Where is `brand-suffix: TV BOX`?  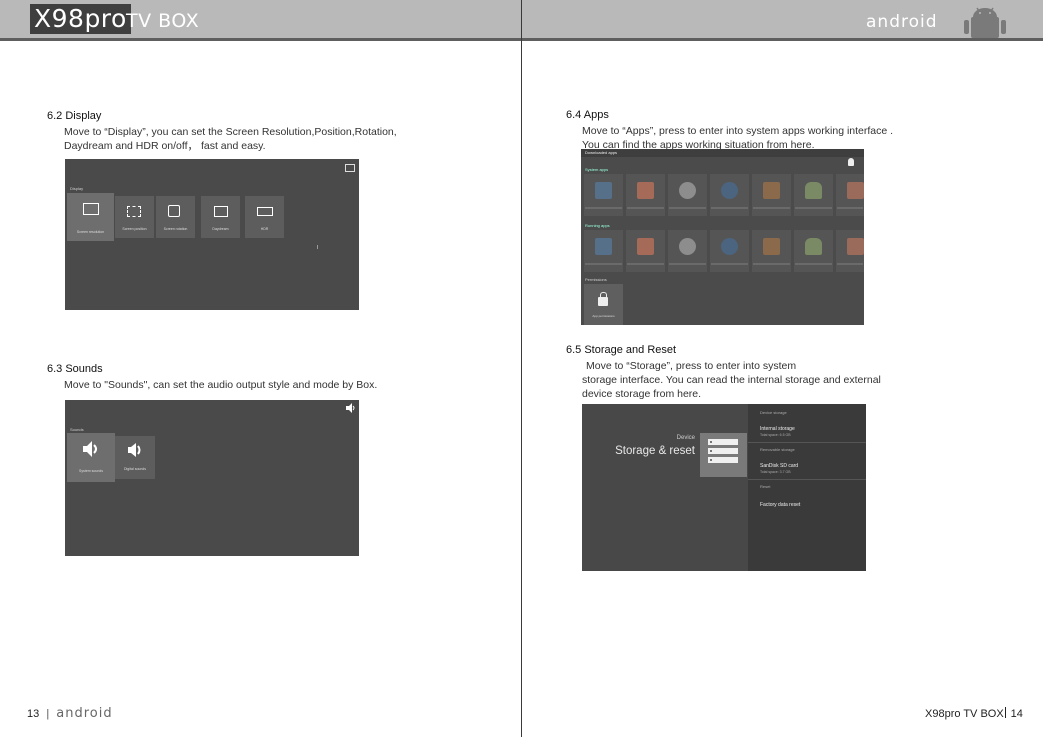 brand-suffix: TV BOX is located at coordinates (163, 21).